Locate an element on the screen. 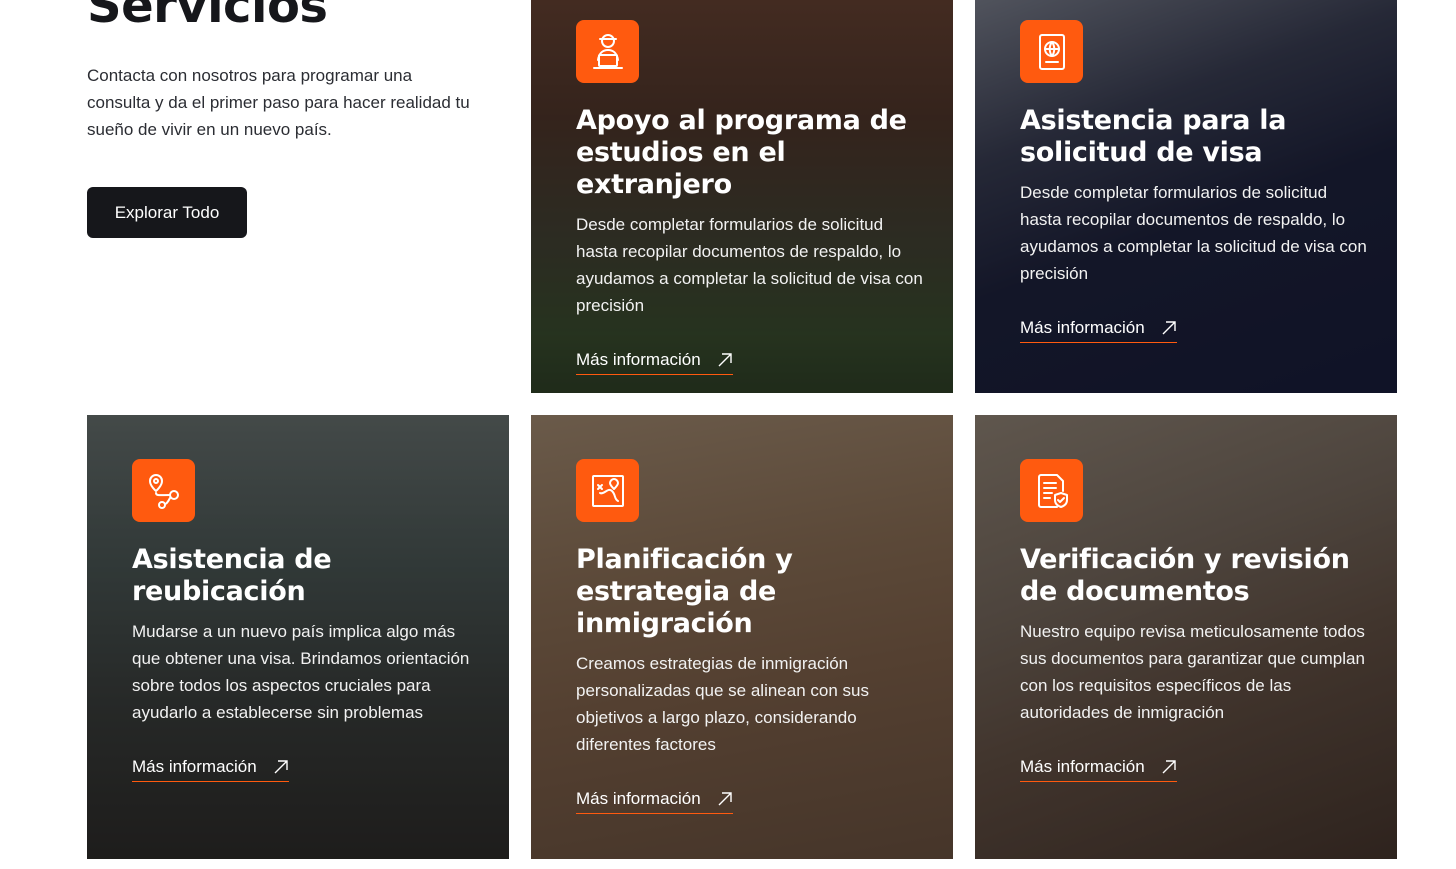 The width and height of the screenshot is (1456, 869). card-title: Asistencia de reubicación is located at coordinates (232, 575).